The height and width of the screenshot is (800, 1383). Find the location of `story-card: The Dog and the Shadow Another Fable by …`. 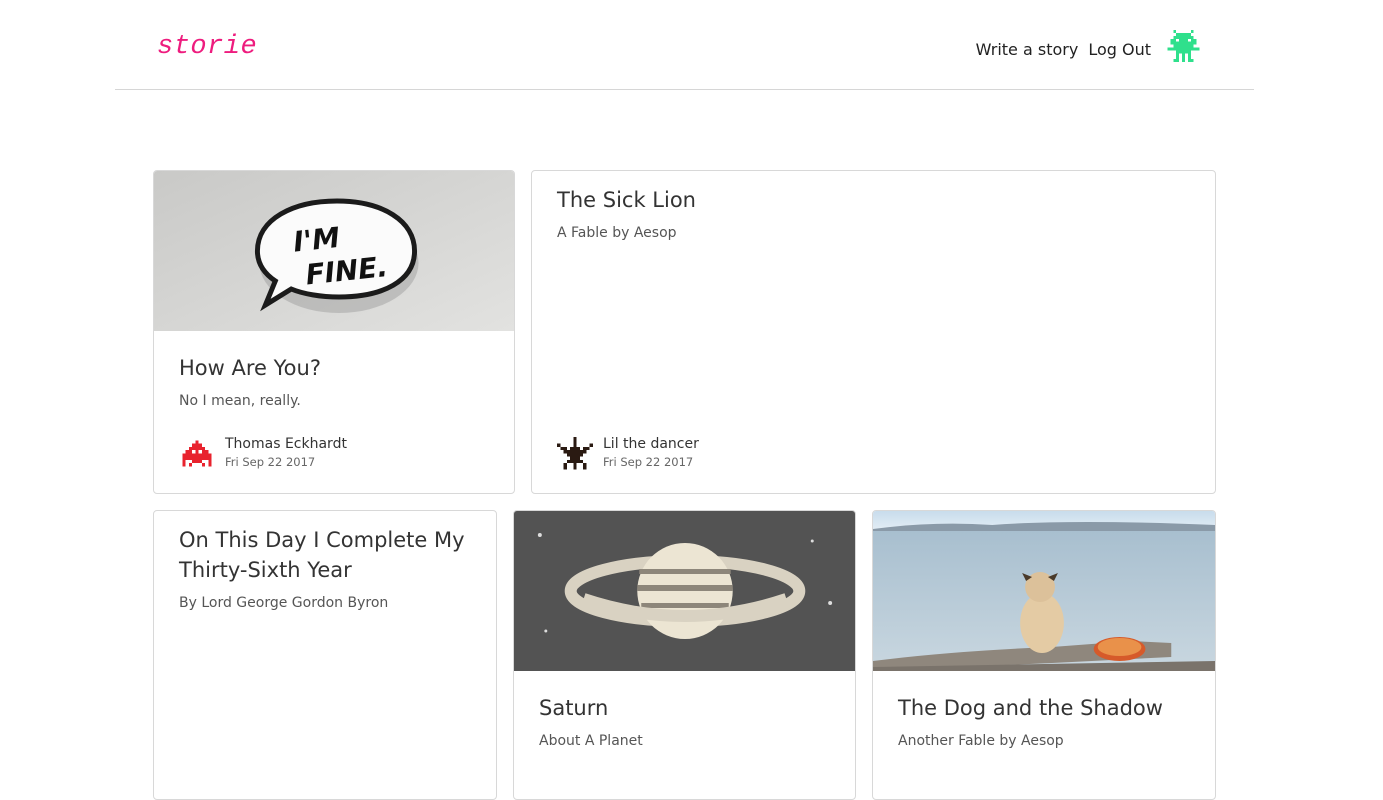

story-card: The Dog and the Shadow Another Fable by … is located at coordinates (1044, 655).